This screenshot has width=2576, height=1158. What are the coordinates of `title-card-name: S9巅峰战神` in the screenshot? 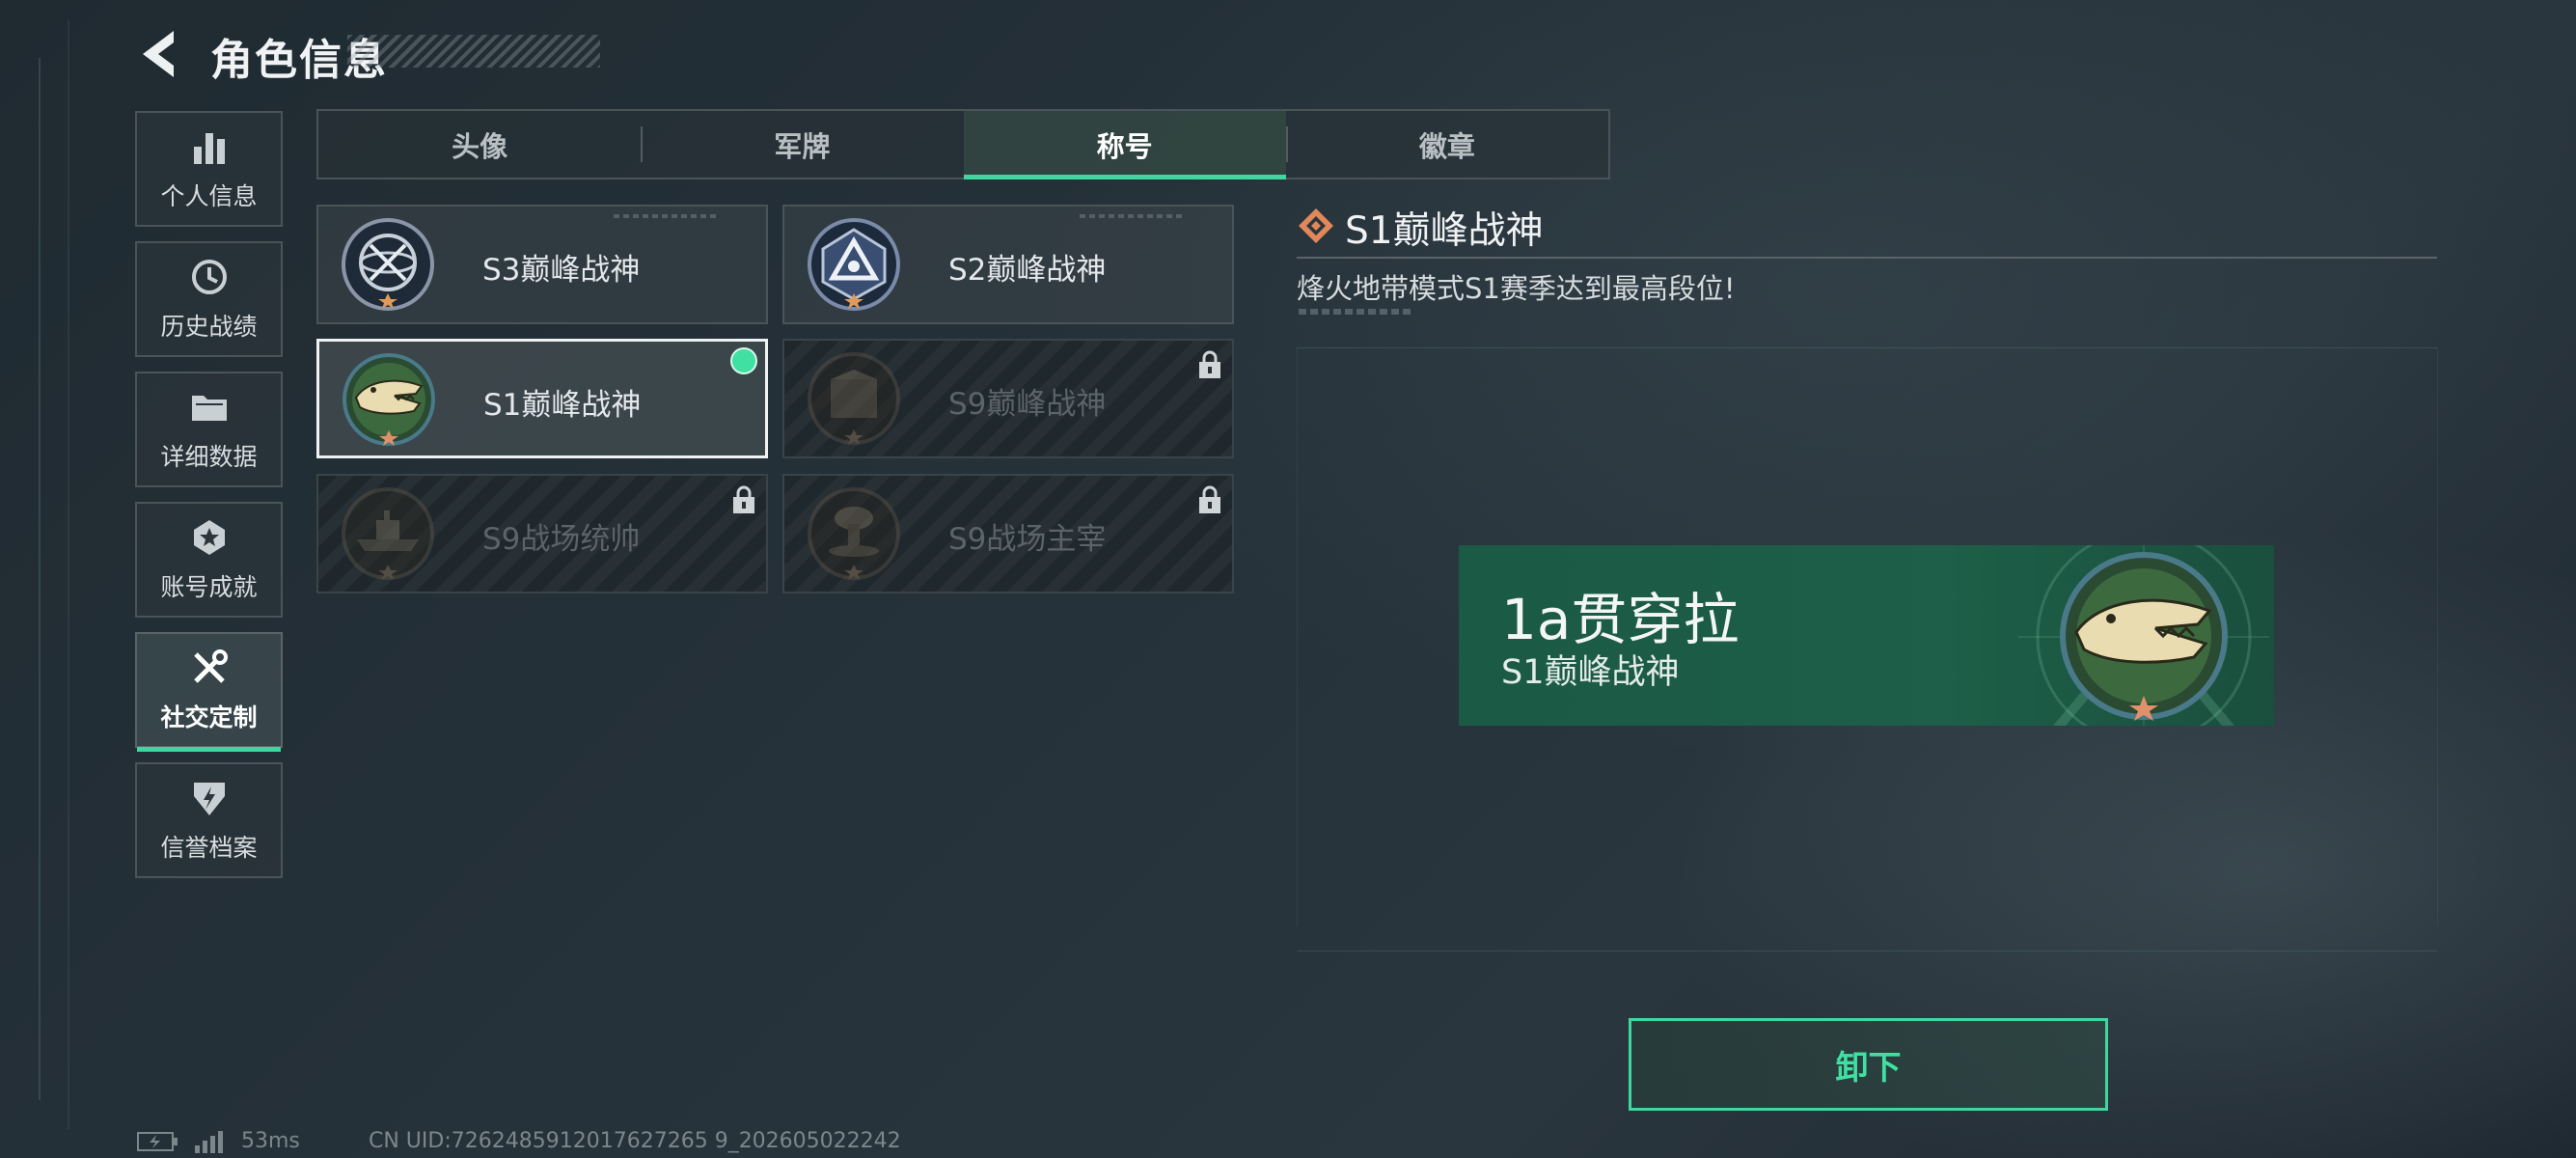 It's located at (1027, 404).